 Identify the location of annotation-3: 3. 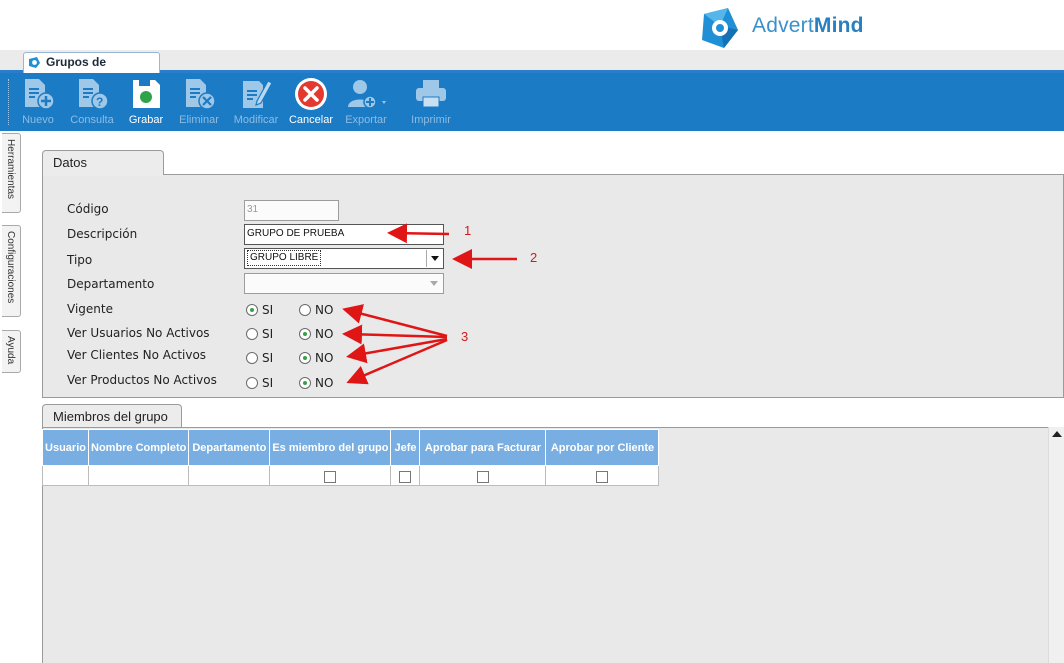
(465, 336).